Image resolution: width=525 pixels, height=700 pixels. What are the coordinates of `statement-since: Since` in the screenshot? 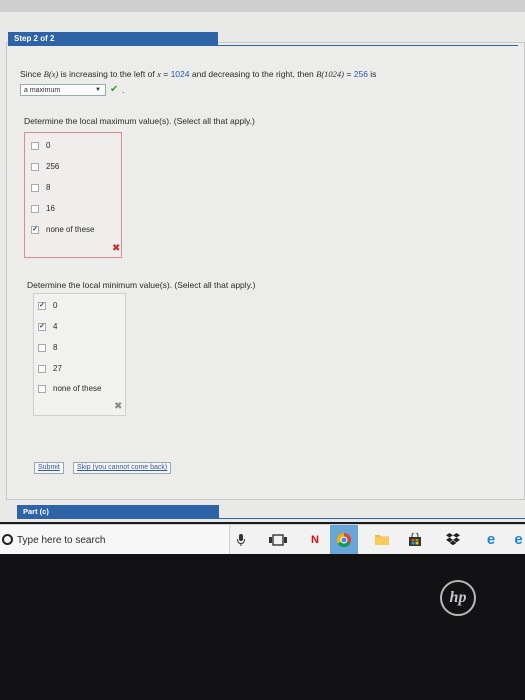 It's located at (31, 74).